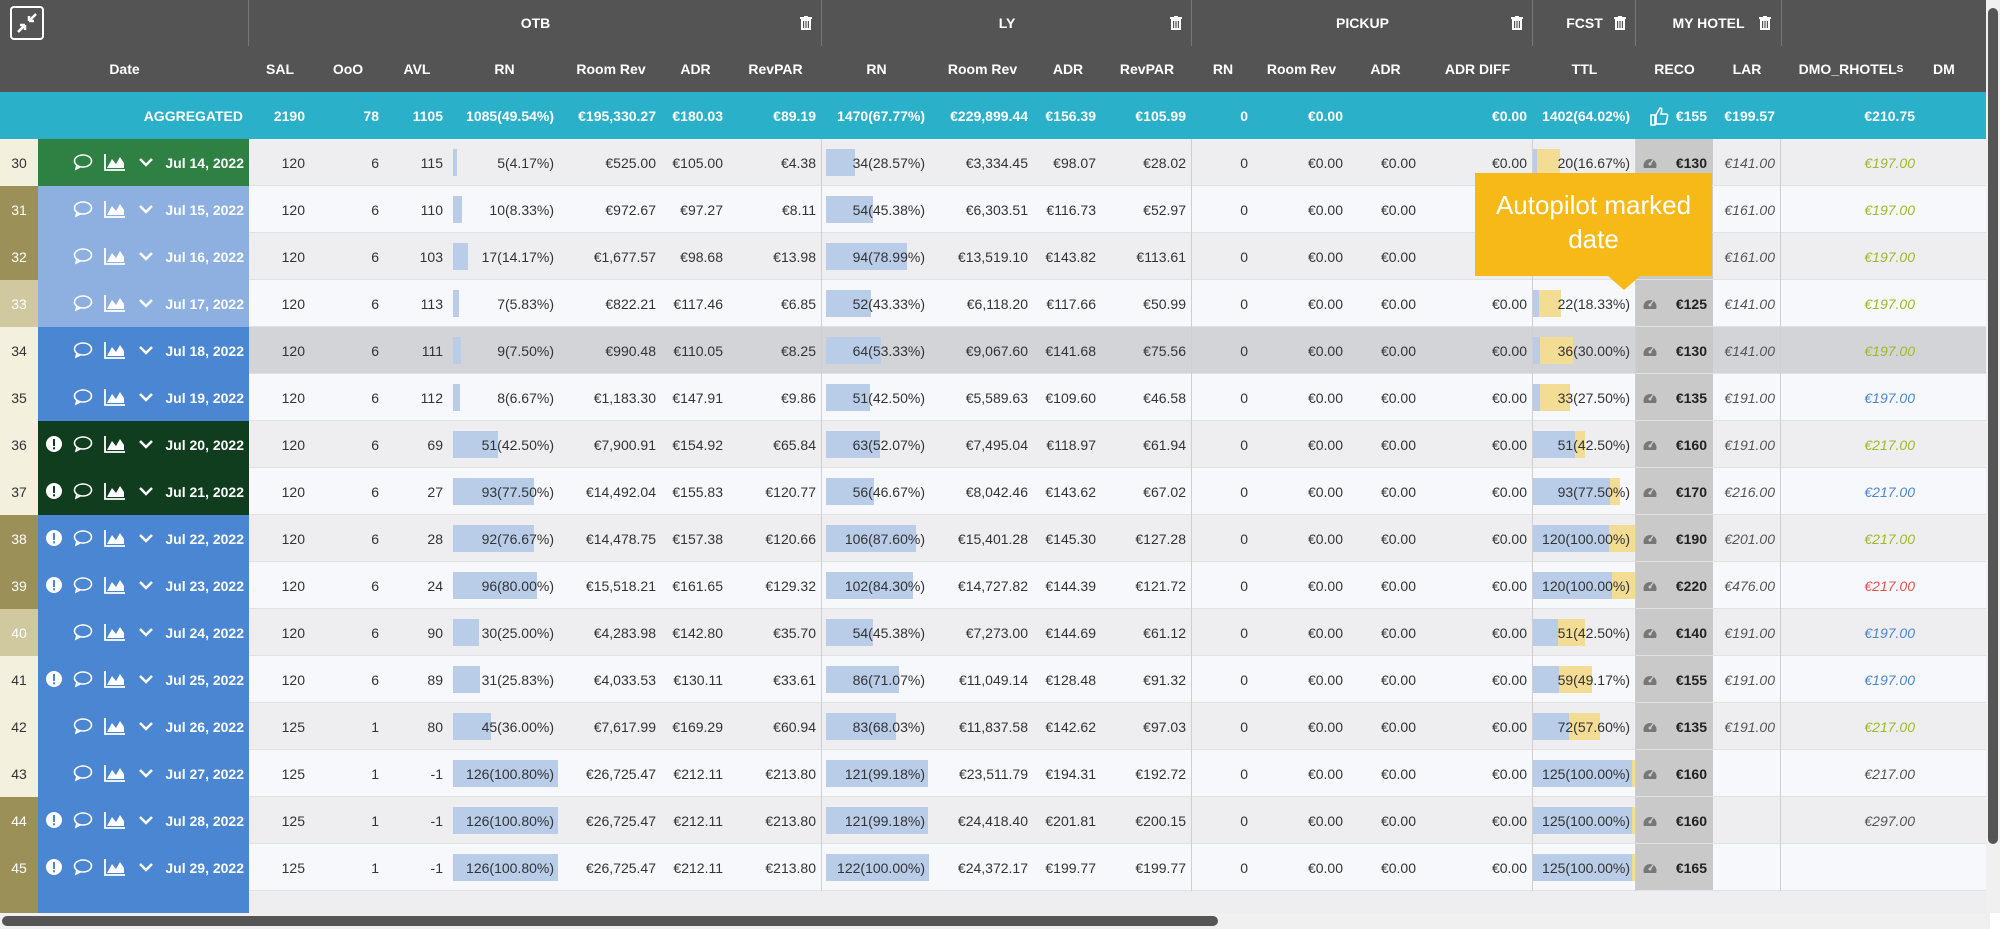  What do you see at coordinates (202, 350) in the screenshot?
I see `date-label: Jul 18, 2022` at bounding box center [202, 350].